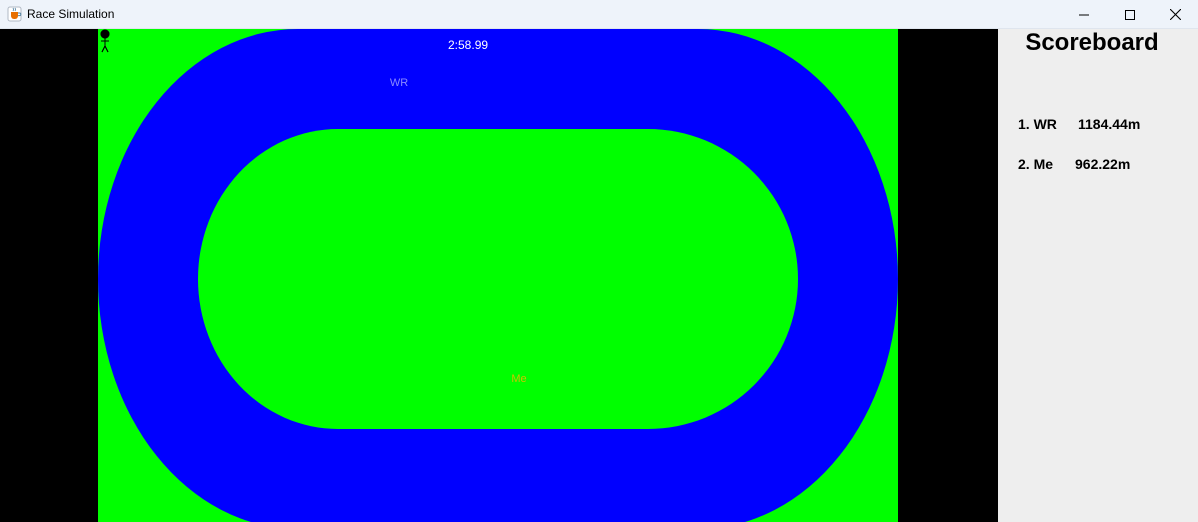 This screenshot has width=1198, height=522. Describe the element at coordinates (71, 14) in the screenshot. I see `window-title: Race Simulation` at that location.